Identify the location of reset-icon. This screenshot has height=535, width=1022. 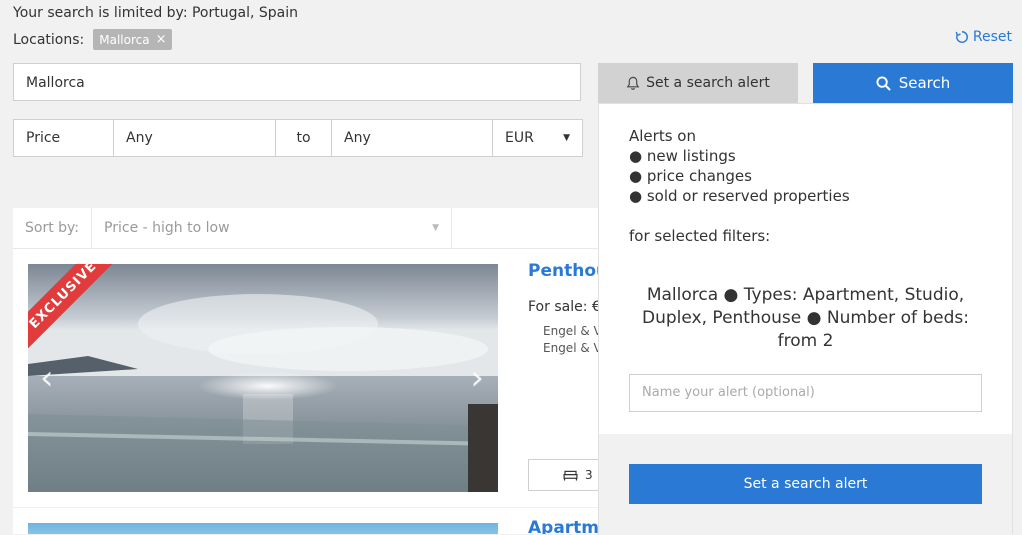
(961, 37).